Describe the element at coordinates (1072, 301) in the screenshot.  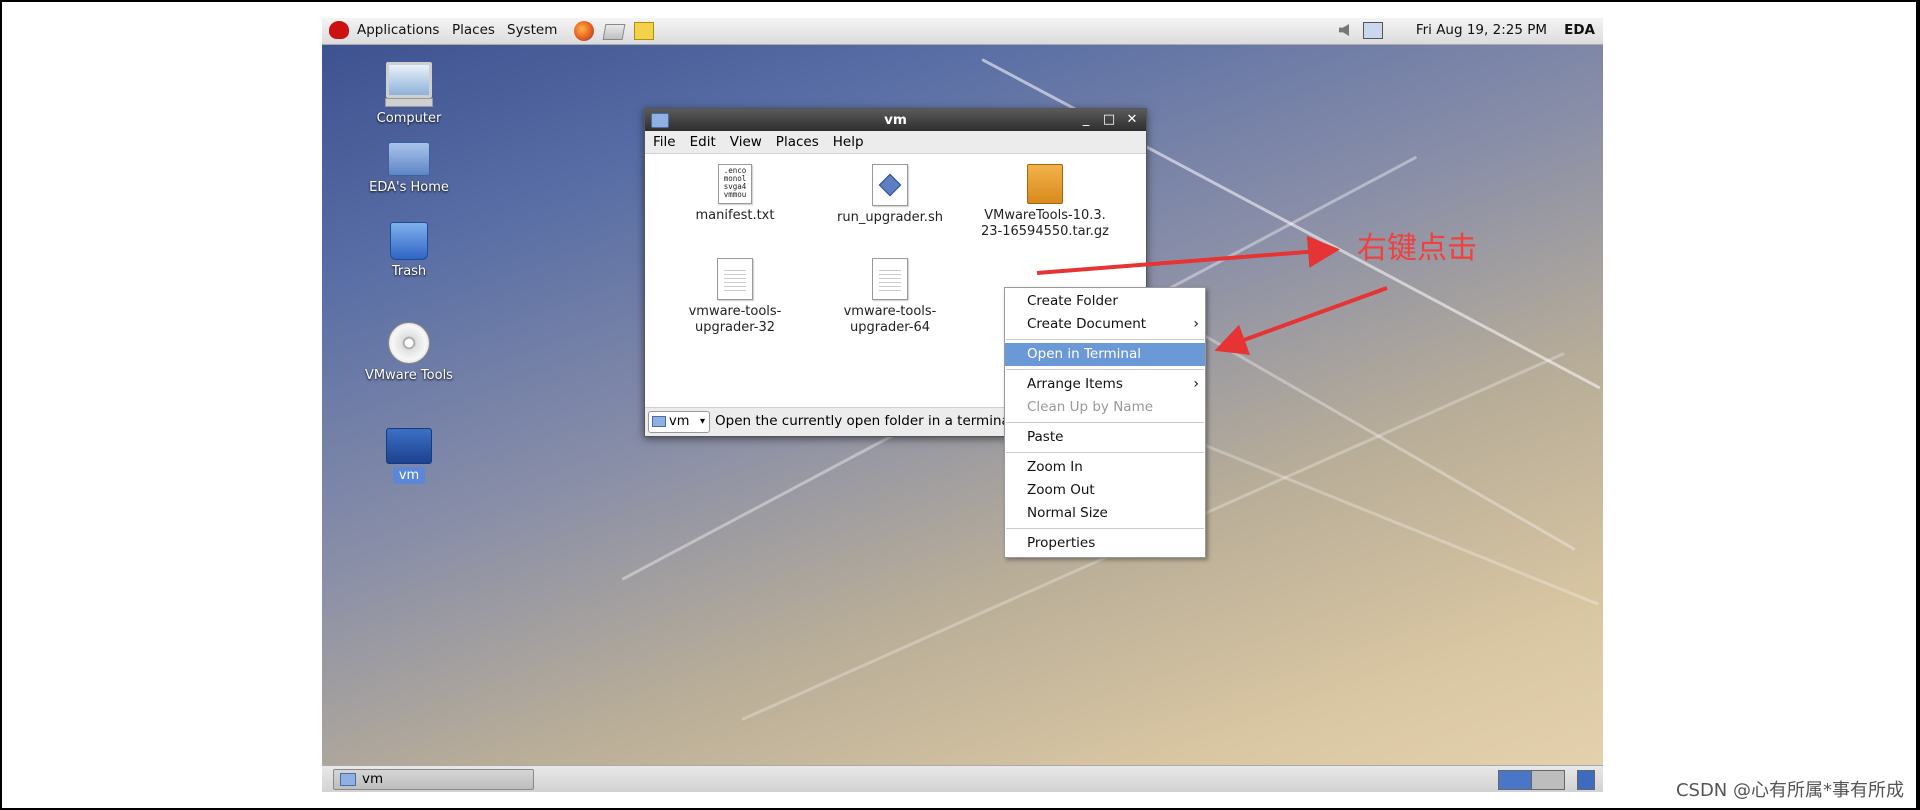
I see `context-menu-item-label: Create Folder` at that location.